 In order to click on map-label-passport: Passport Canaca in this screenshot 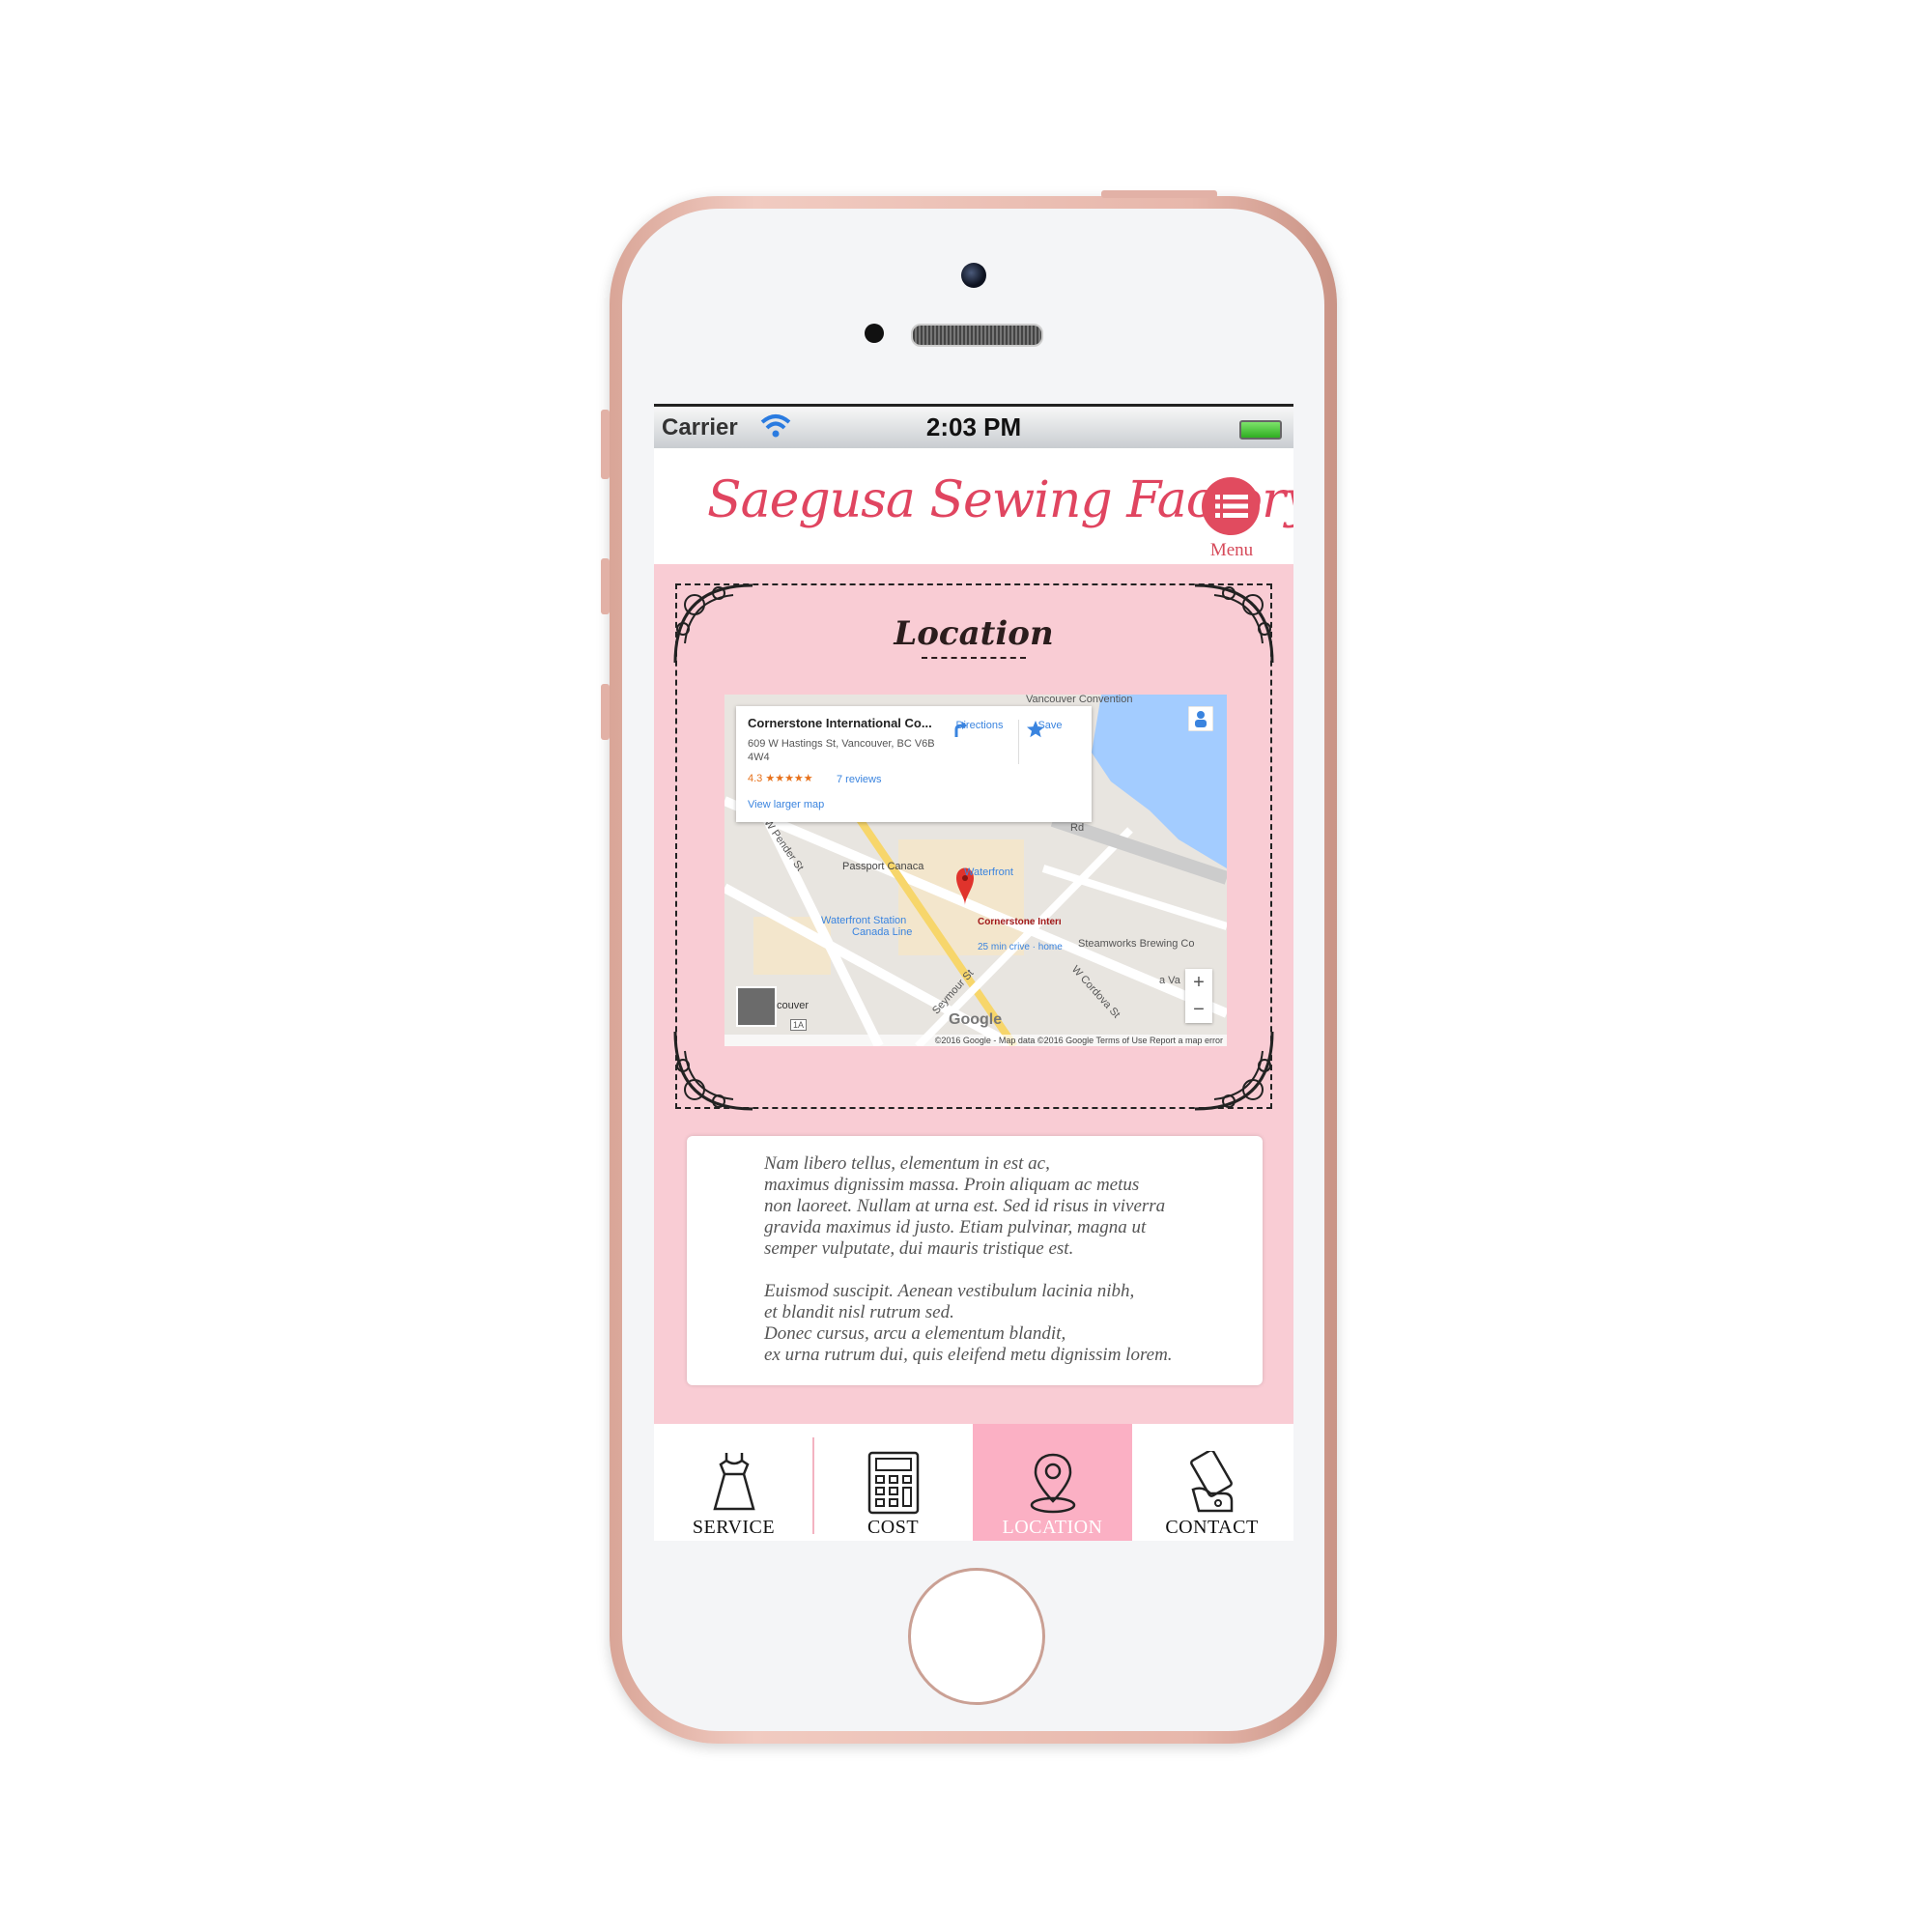, I will do `click(883, 866)`.